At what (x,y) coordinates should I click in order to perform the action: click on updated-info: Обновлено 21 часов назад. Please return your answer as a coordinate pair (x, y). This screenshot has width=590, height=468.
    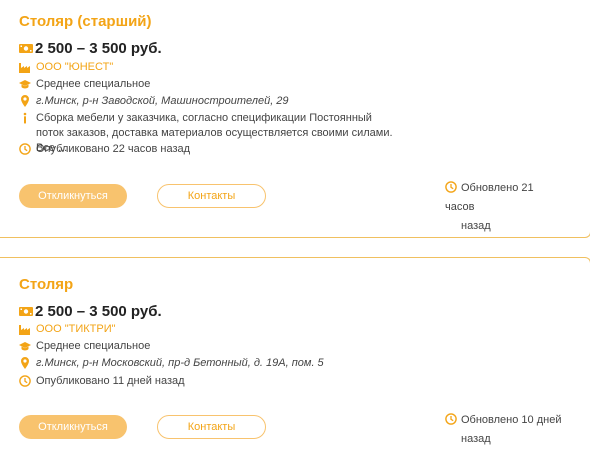
    Looking at the image, I should click on (505, 207).